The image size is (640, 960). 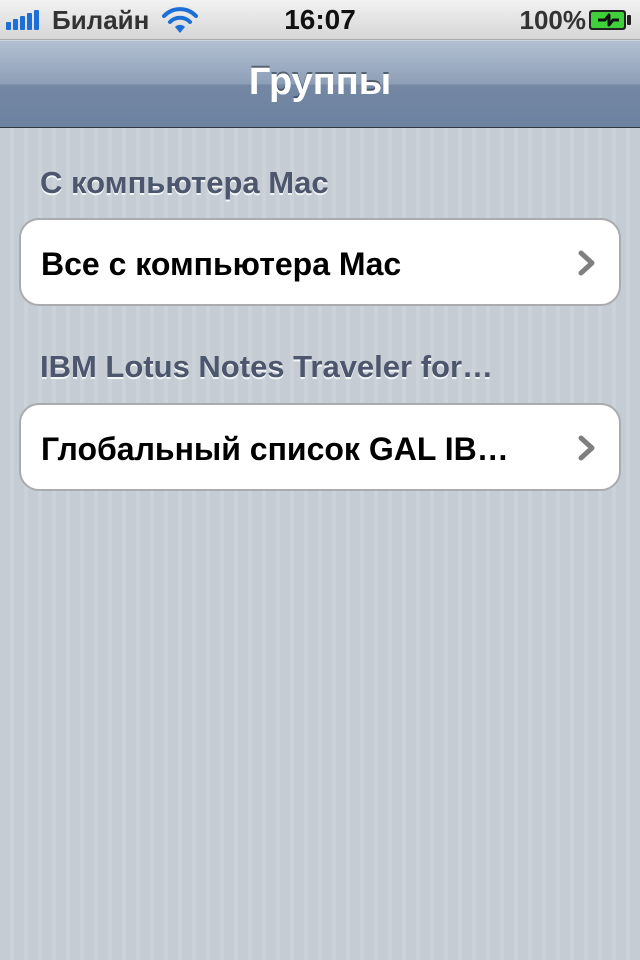 What do you see at coordinates (184, 182) in the screenshot?
I see `section-header-mac: С компьютера Mac` at bounding box center [184, 182].